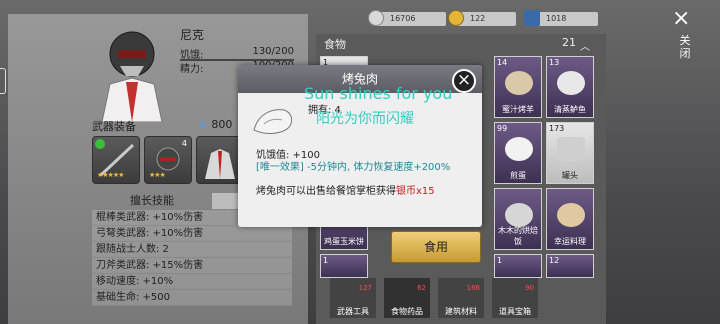  What do you see at coordinates (376, 18) in the screenshot?
I see `silver-coin-icon` at bounding box center [376, 18].